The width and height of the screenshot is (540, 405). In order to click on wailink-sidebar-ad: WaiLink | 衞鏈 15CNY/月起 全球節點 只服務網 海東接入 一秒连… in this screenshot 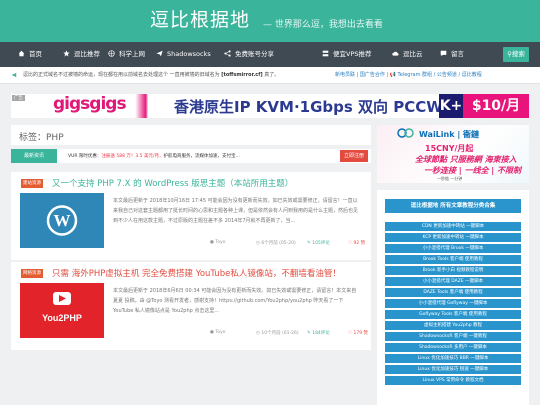, I will do `click(453, 154)`.